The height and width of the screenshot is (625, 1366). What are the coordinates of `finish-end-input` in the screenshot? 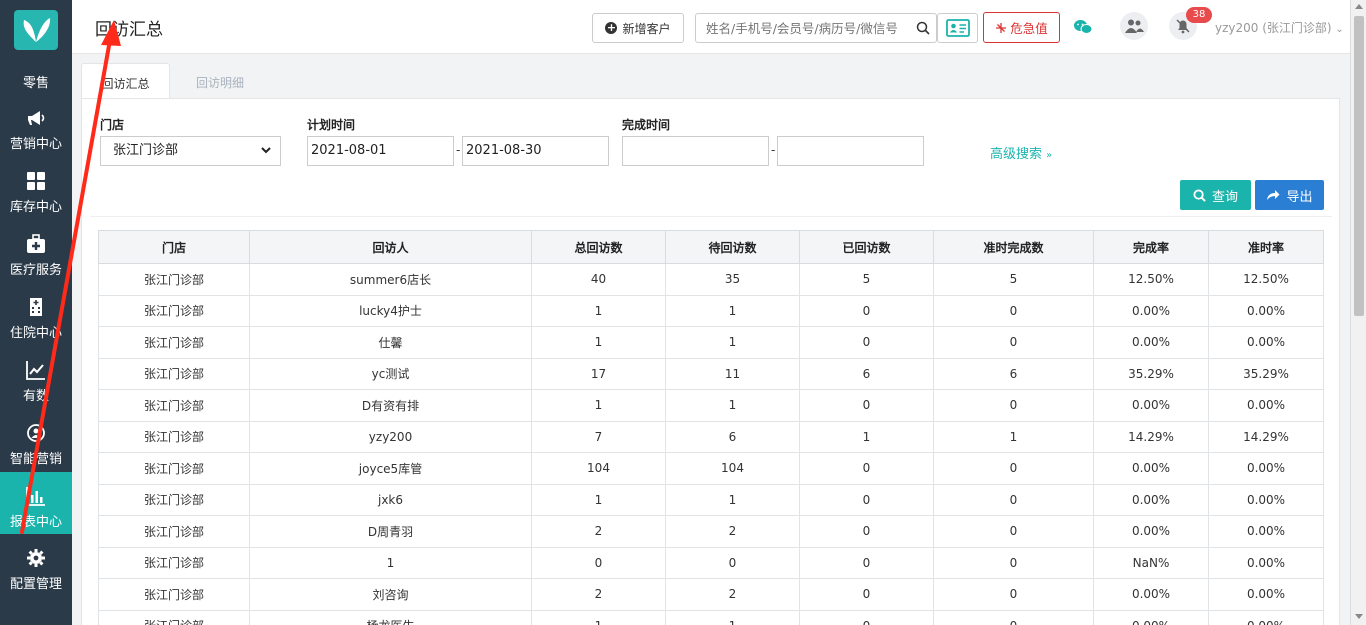 It's located at (850, 151).